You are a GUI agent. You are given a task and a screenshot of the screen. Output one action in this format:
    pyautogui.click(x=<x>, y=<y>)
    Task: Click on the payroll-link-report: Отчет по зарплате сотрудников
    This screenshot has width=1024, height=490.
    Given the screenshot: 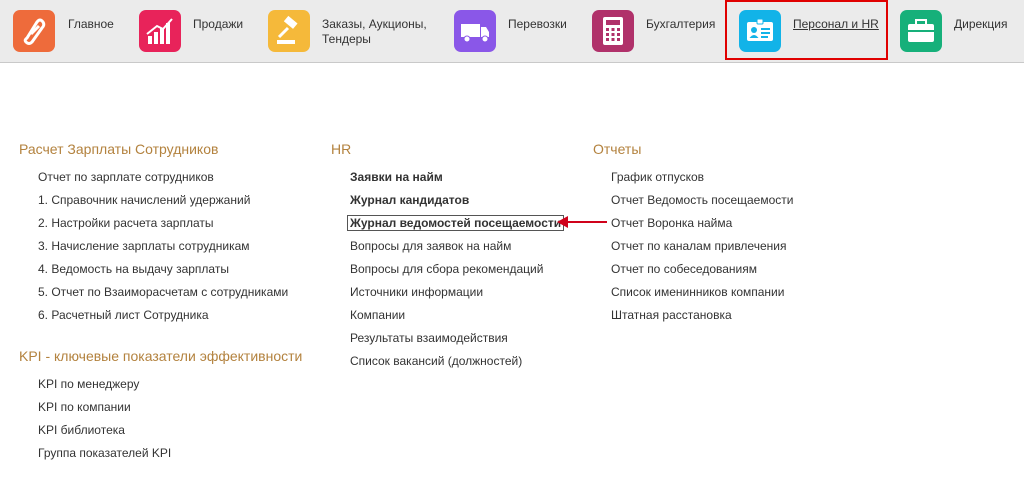 What is the action you would take?
    pyautogui.click(x=126, y=177)
    